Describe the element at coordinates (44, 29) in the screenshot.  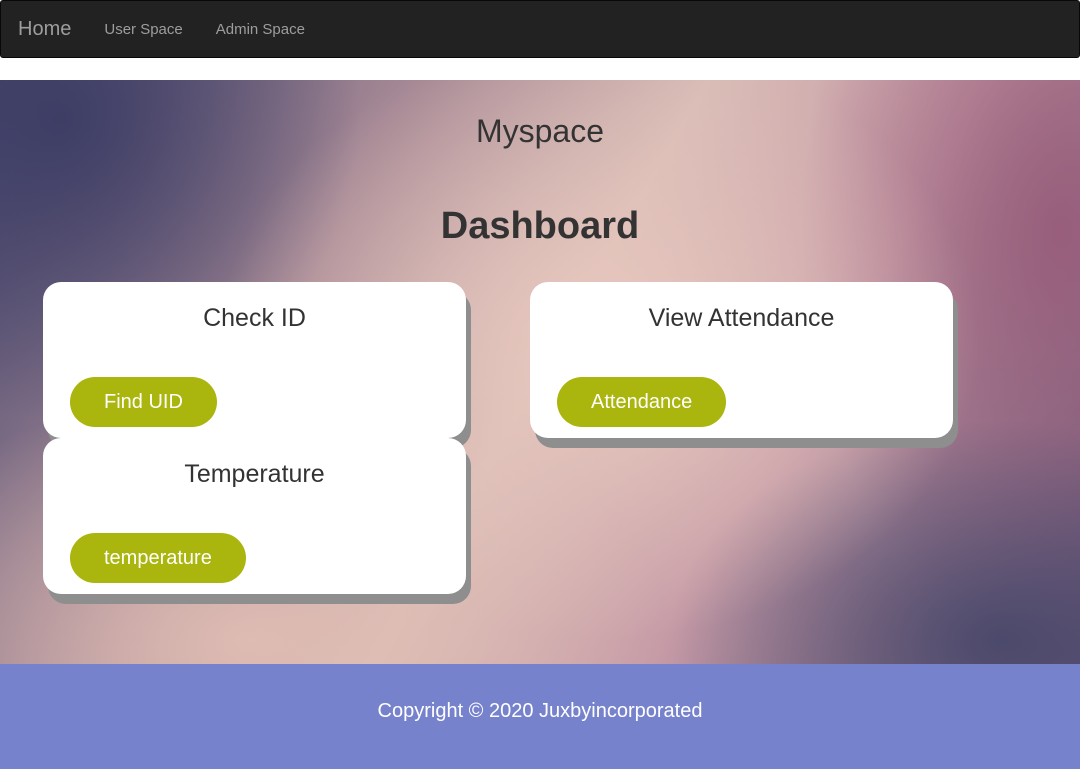
I see `nav-home-link: Home` at that location.